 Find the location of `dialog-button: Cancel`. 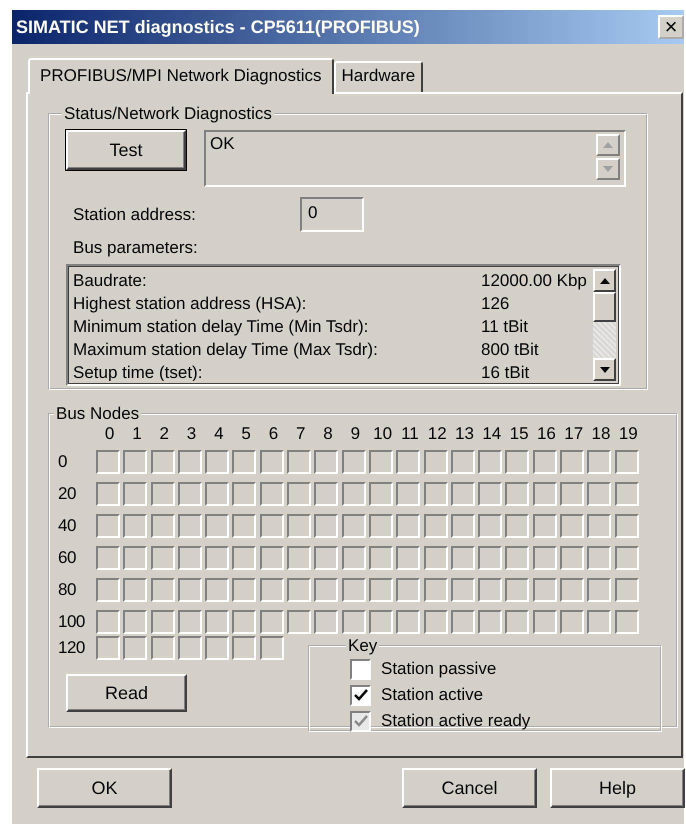

dialog-button: Cancel is located at coordinates (469, 788).